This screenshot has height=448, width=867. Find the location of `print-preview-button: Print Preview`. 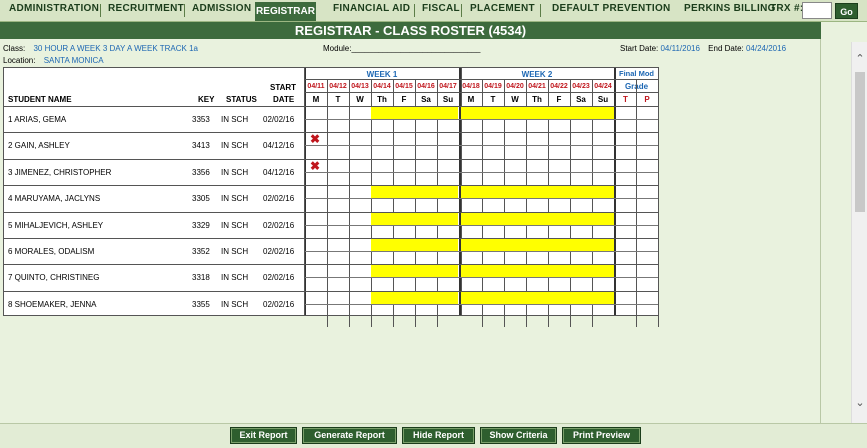

print-preview-button: Print Preview is located at coordinates (601, 435).